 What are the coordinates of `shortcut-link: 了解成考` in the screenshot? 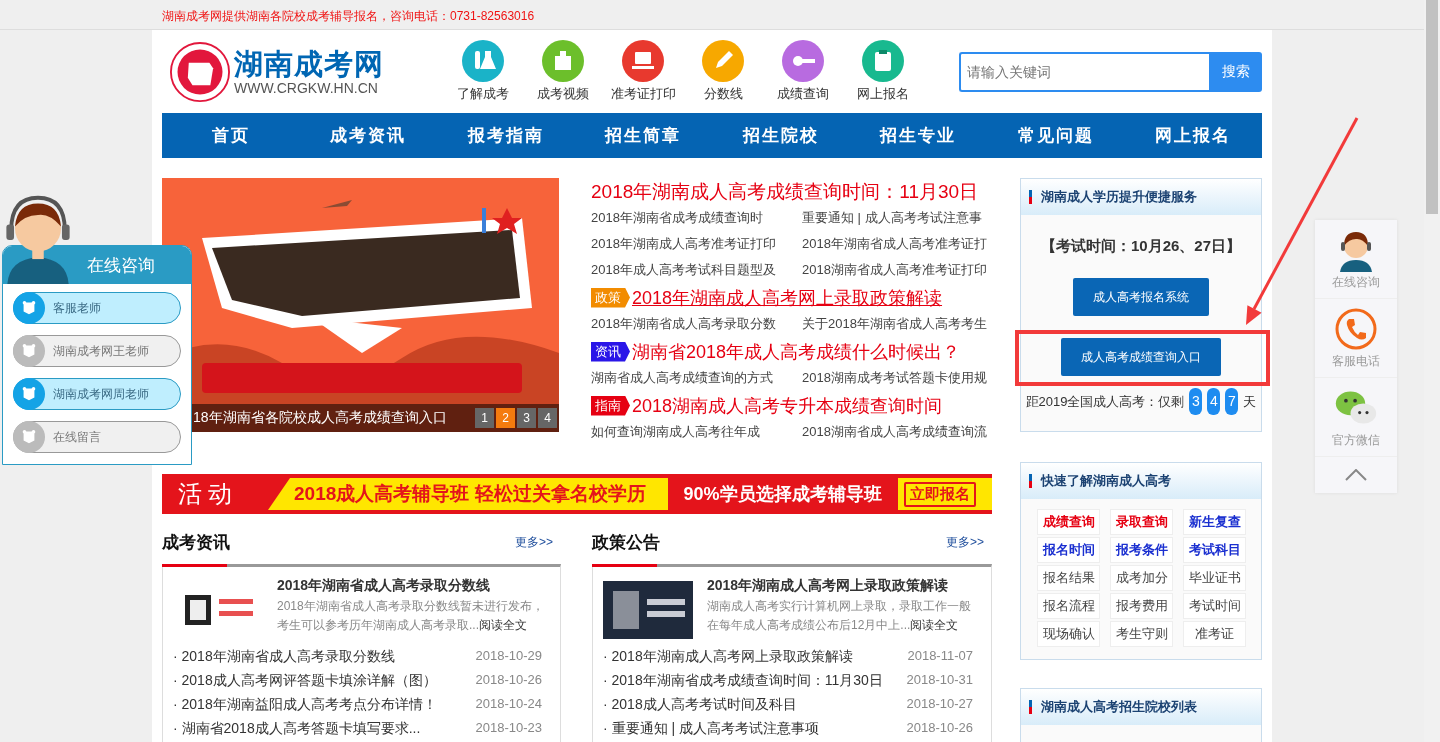 It's located at (483, 71).